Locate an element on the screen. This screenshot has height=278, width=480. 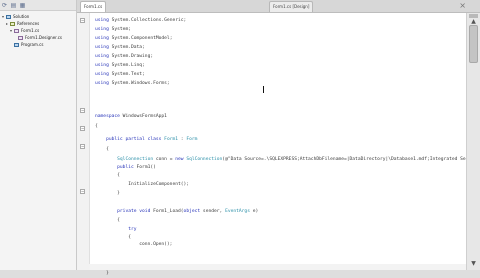
editor-gutter: − − − − − is located at coordinates (83, 141).